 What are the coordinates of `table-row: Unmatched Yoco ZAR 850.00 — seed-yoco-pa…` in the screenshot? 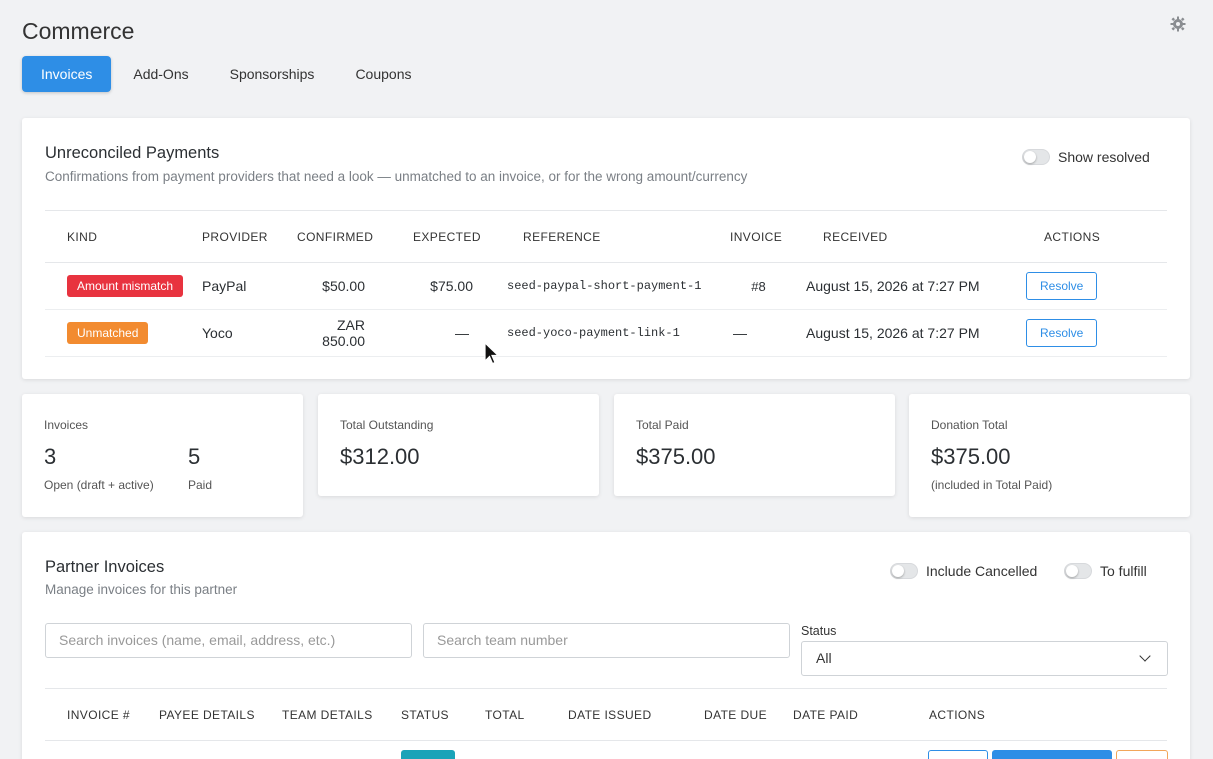 It's located at (606, 333).